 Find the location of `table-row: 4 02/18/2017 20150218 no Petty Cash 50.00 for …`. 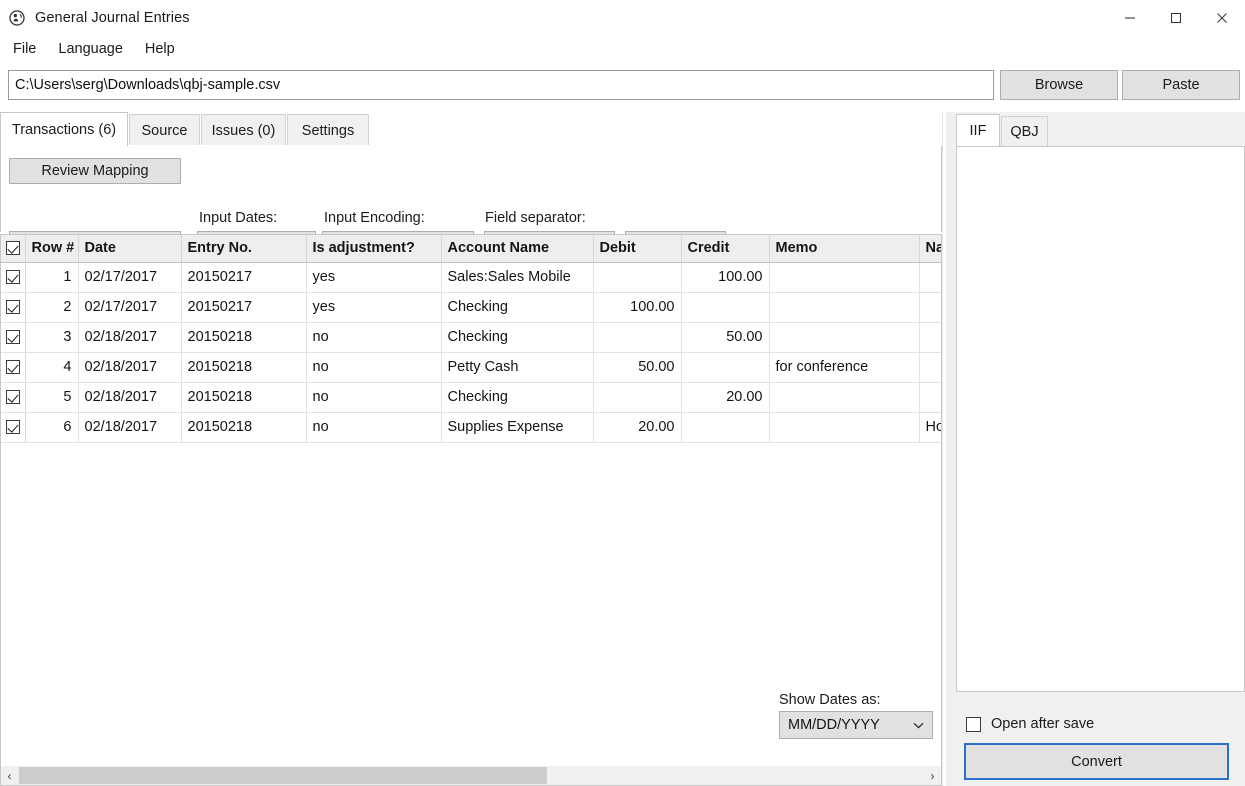

table-row: 4 02/18/2017 20150218 no Petty Cash 50.00 for … is located at coordinates (471, 367).